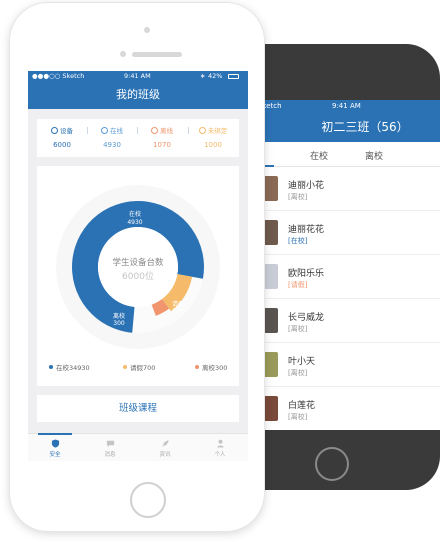  What do you see at coordinates (306, 186) in the screenshot?
I see `student-name: 迪丽小花` at bounding box center [306, 186].